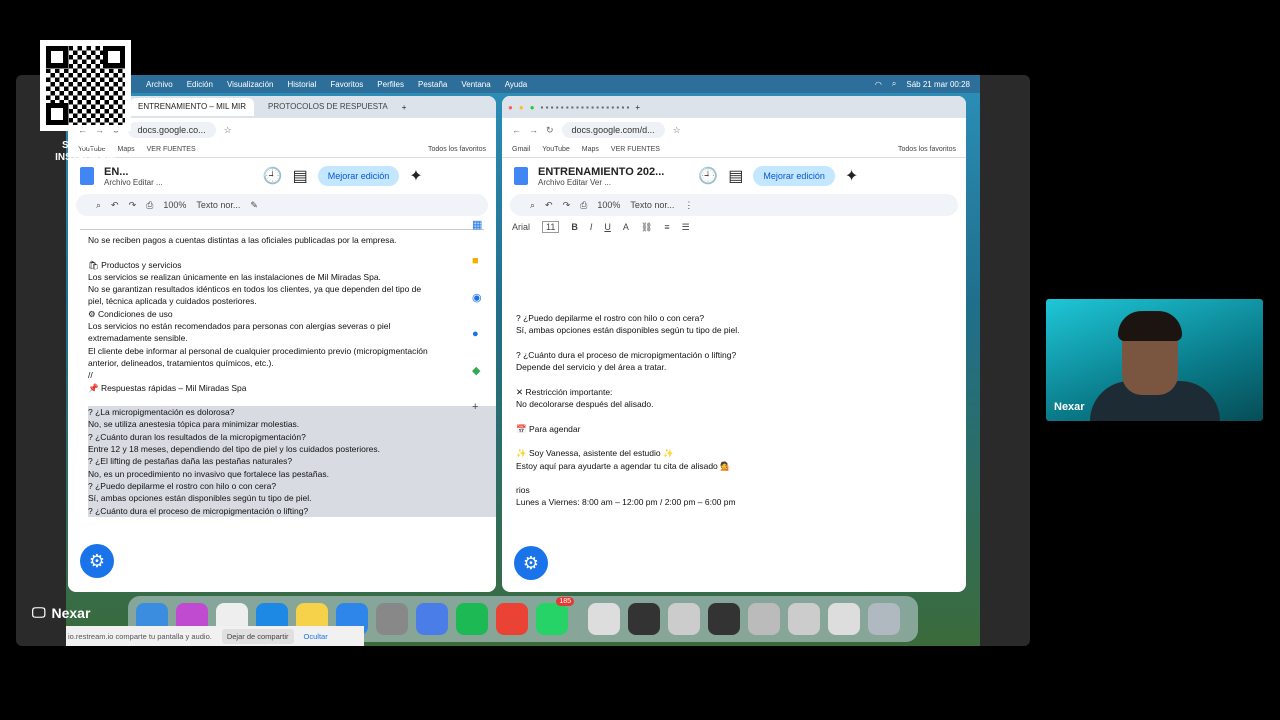 This screenshot has width=1280, height=720. What do you see at coordinates (521, 107) in the screenshot?
I see `minimize-window-icon: ●` at bounding box center [521, 107].